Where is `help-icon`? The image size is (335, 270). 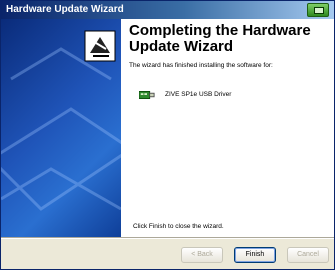
help-icon is located at coordinates (318, 10).